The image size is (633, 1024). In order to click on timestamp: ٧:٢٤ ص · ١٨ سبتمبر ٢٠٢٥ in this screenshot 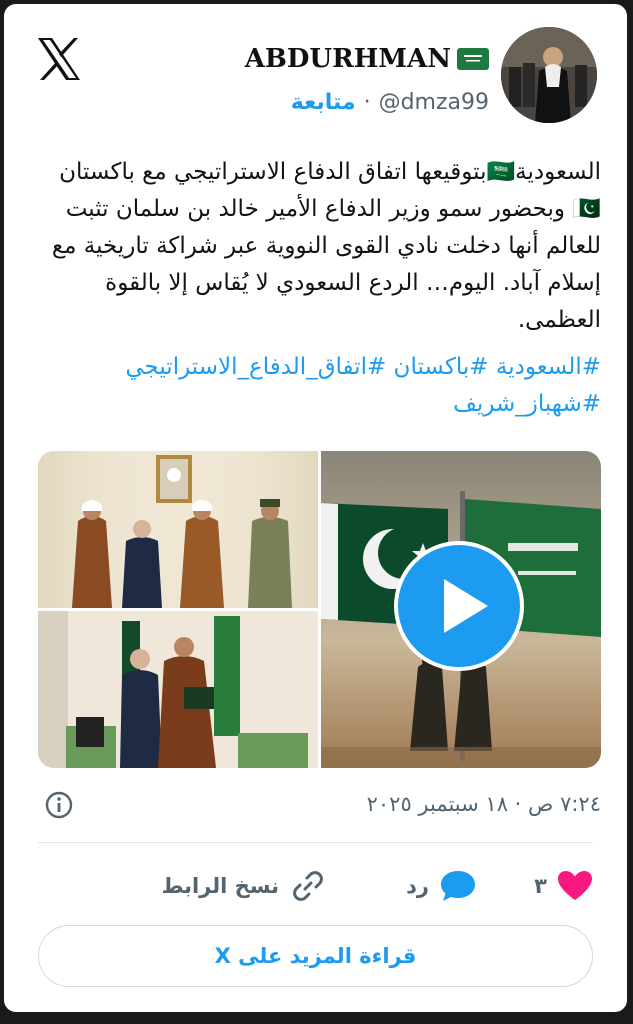, I will do `click(484, 804)`.